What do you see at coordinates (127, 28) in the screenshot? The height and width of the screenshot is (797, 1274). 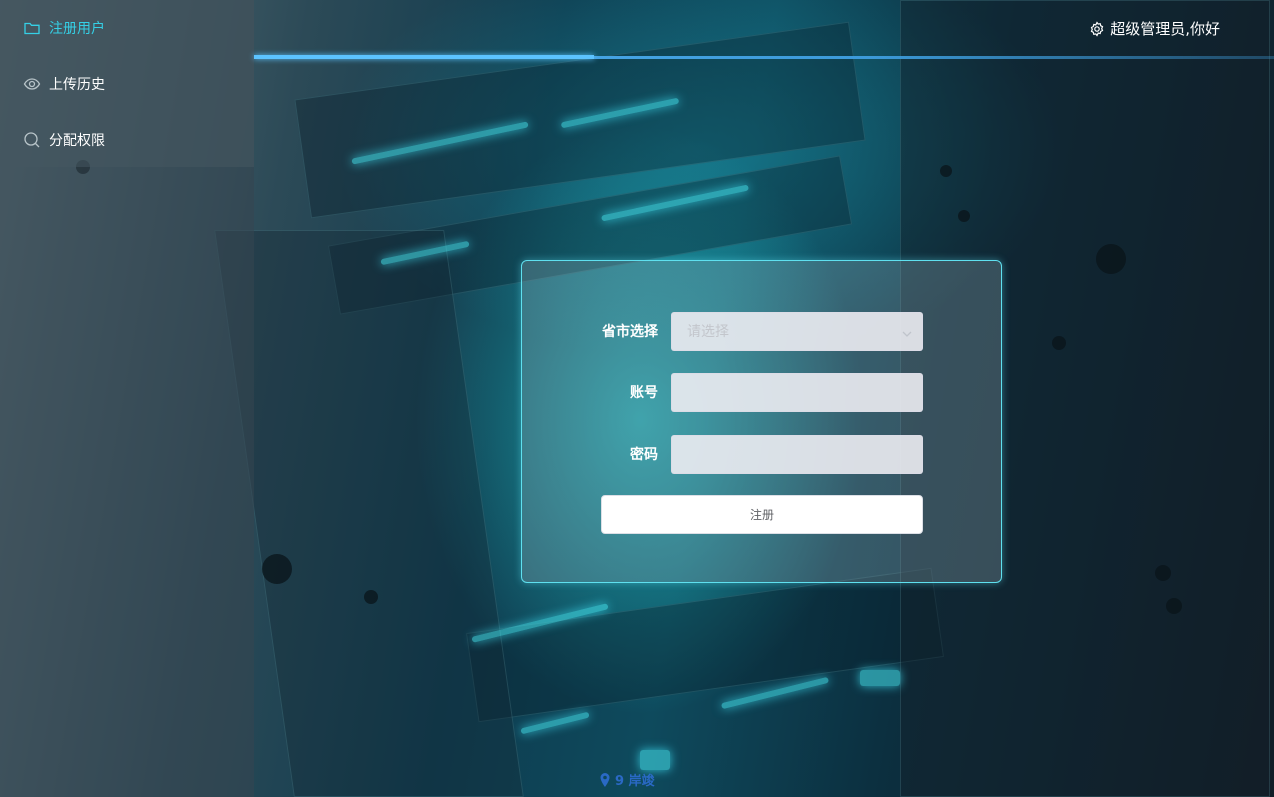 I see `sidebar-item-register-user: 注册用户` at bounding box center [127, 28].